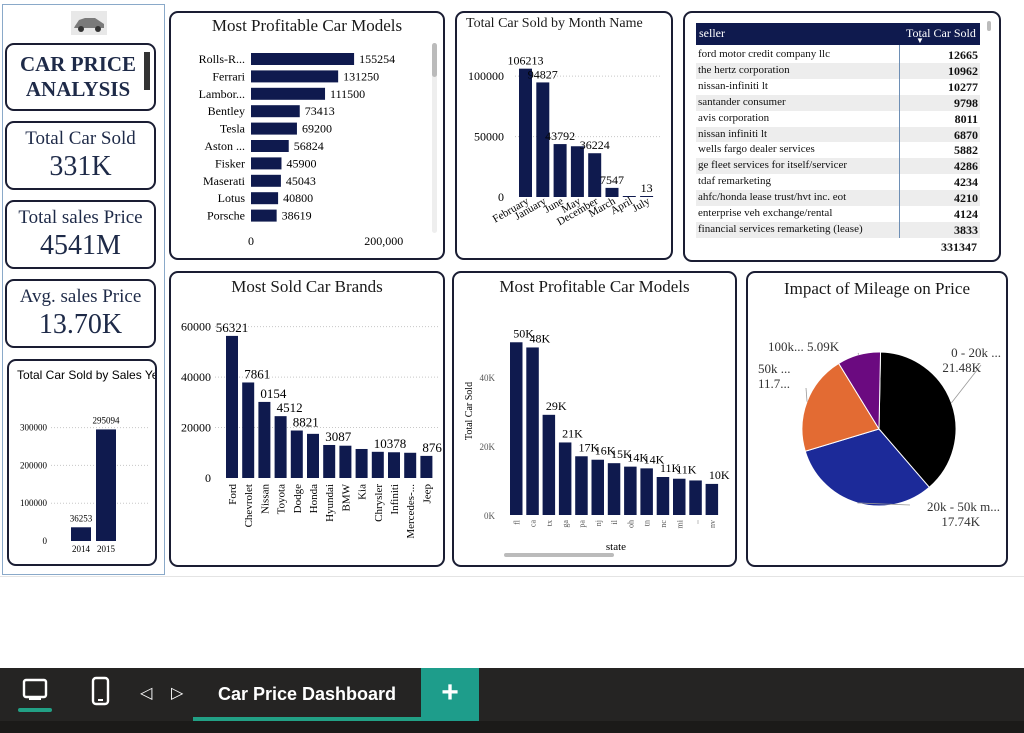  What do you see at coordinates (346, 497) in the screenshot?
I see `category-label: BMW` at bounding box center [346, 497].